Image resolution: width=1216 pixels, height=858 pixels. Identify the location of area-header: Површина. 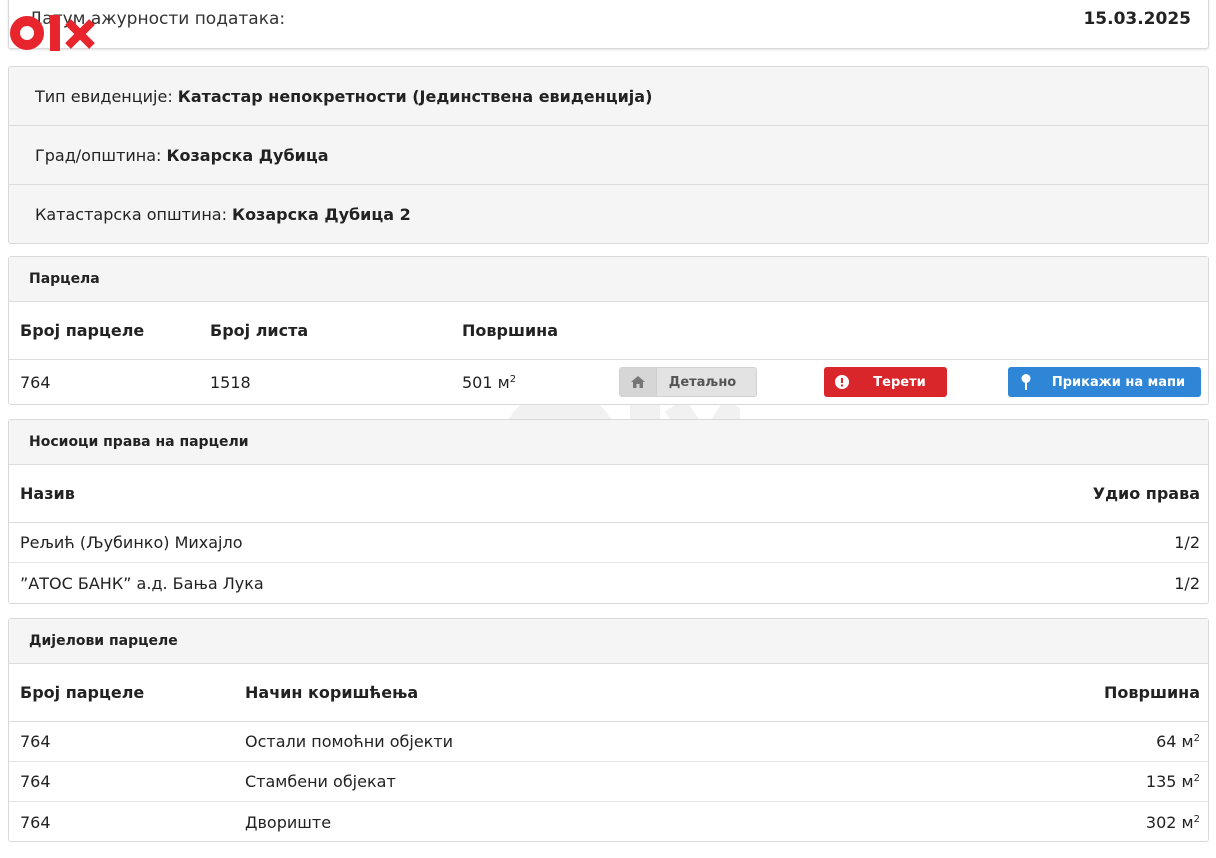
(510, 330).